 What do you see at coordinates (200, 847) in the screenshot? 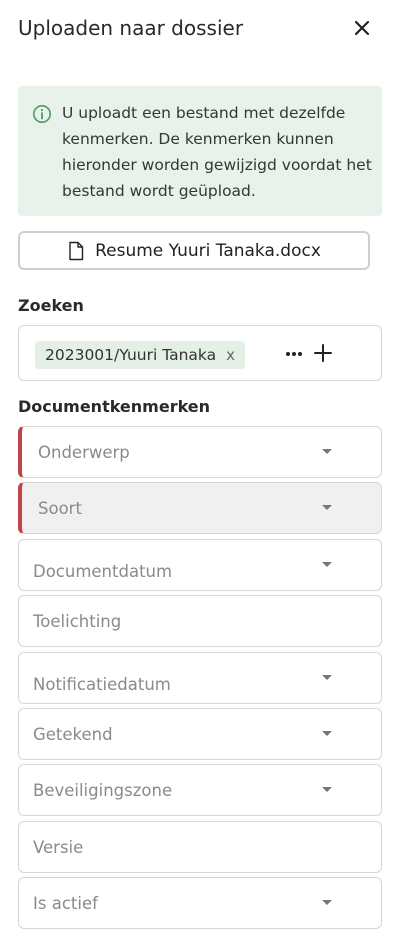
I see `field-versie: Versie` at bounding box center [200, 847].